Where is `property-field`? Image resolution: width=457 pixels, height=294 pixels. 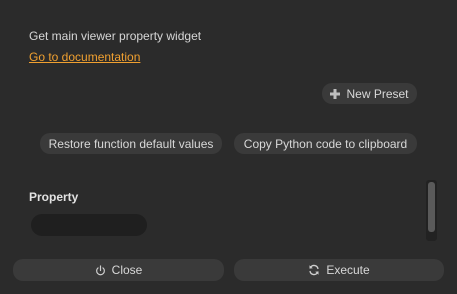
property-field is located at coordinates (89, 225).